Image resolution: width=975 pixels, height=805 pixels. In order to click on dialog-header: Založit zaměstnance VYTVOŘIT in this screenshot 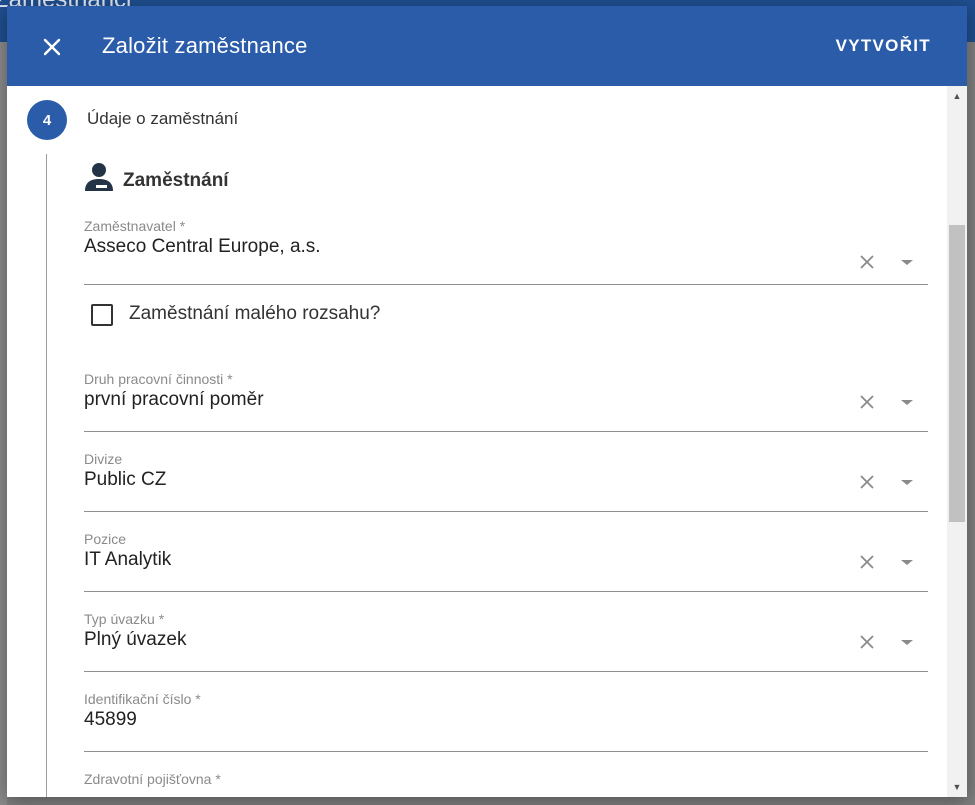, I will do `click(487, 46)`.